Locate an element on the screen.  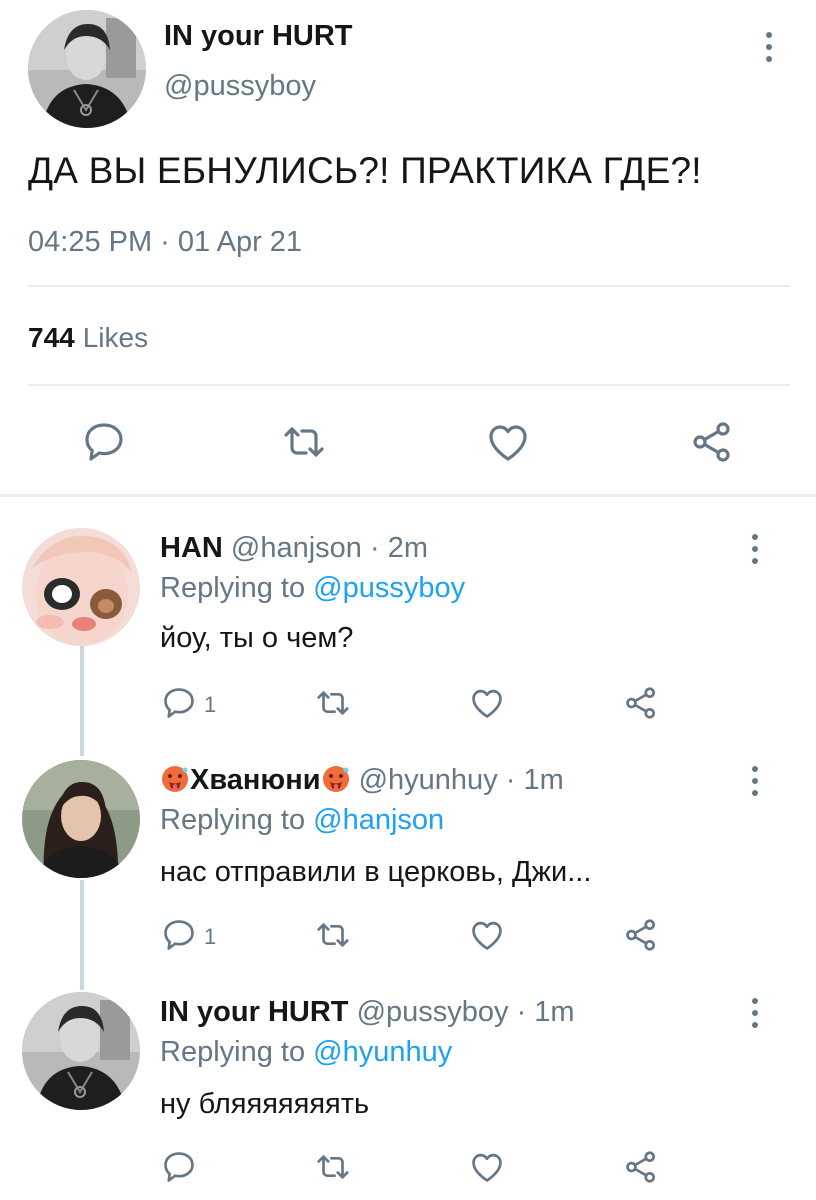
replying-to: Replying to @hanjson is located at coordinates (302, 820).